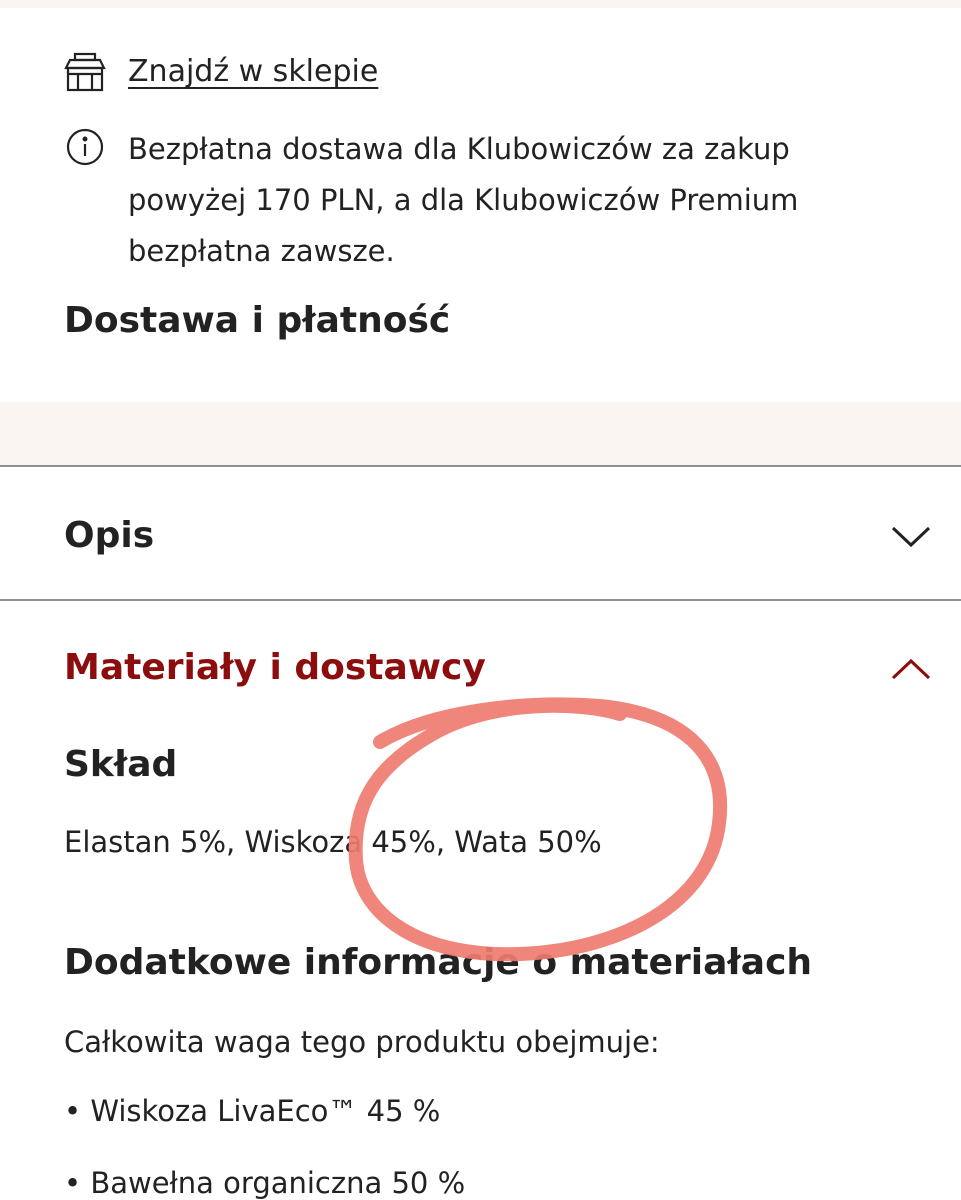 Image resolution: width=961 pixels, height=1200 pixels. I want to click on additional-info-heading: Dodatkowe informacje o materiałach, so click(438, 962).